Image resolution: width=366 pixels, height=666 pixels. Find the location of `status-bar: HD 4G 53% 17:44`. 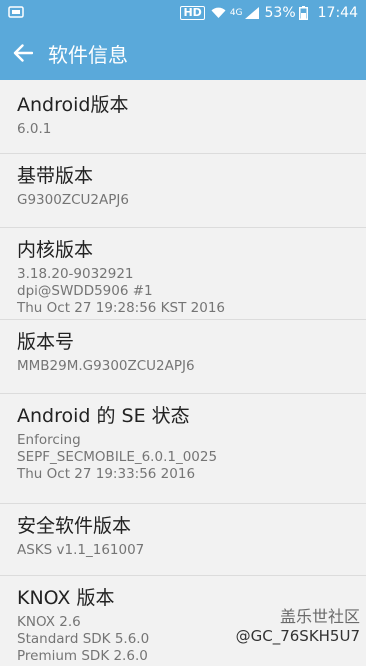

status-bar: HD 4G 53% 17:44 is located at coordinates (183, 13).